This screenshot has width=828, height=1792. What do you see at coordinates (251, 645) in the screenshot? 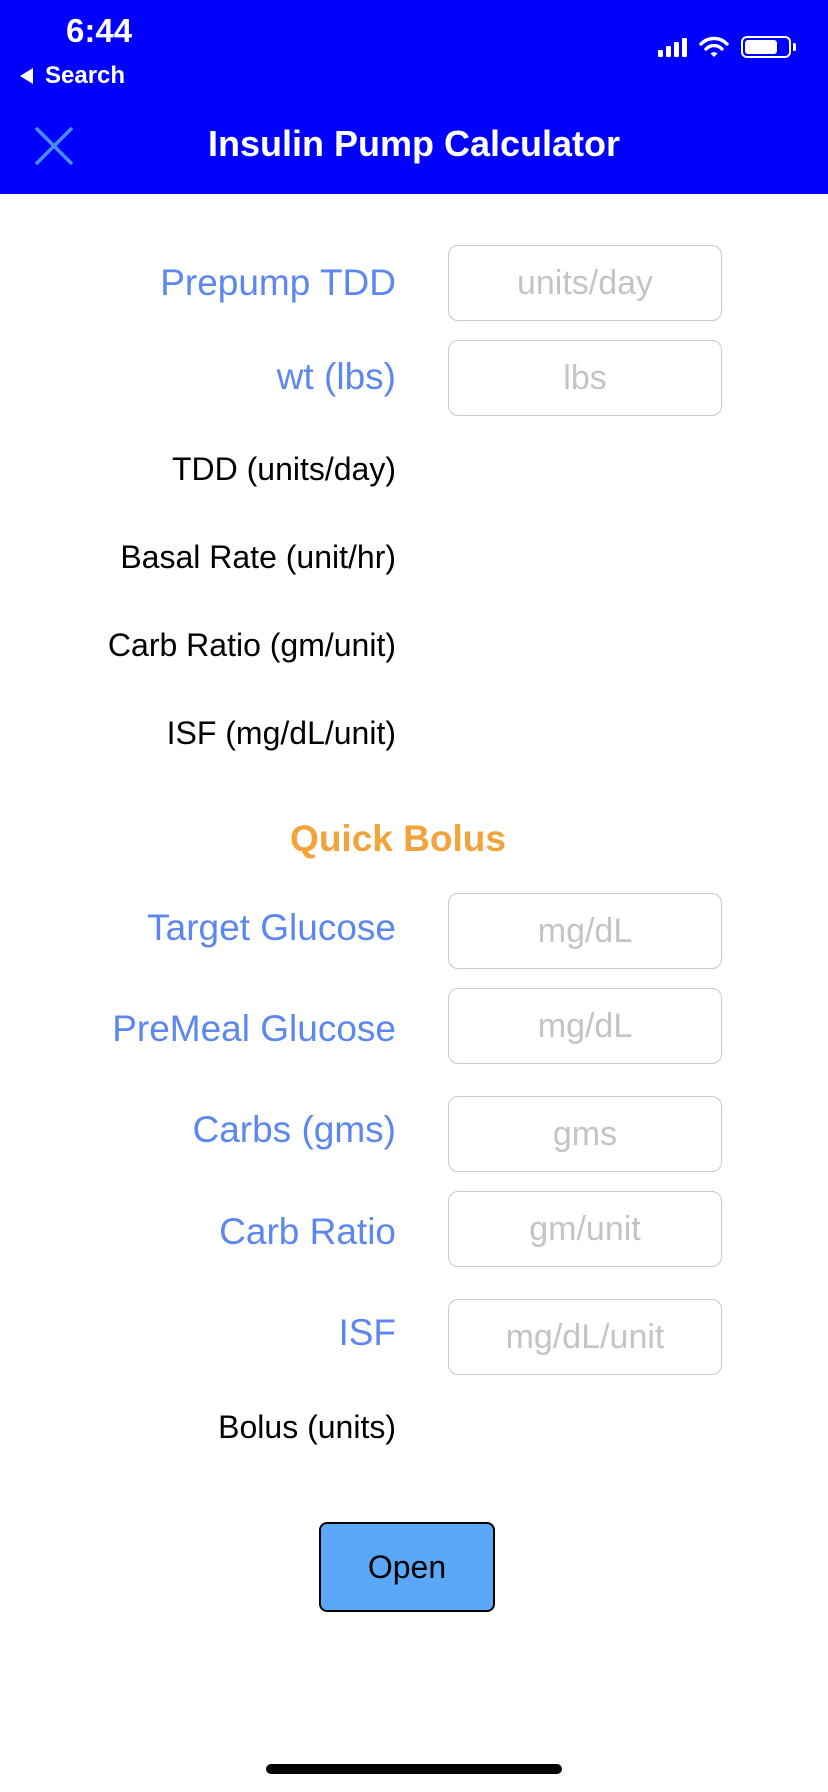
I see `carb-ratio-result-label: Carb Ratio (gm/unit)` at bounding box center [251, 645].